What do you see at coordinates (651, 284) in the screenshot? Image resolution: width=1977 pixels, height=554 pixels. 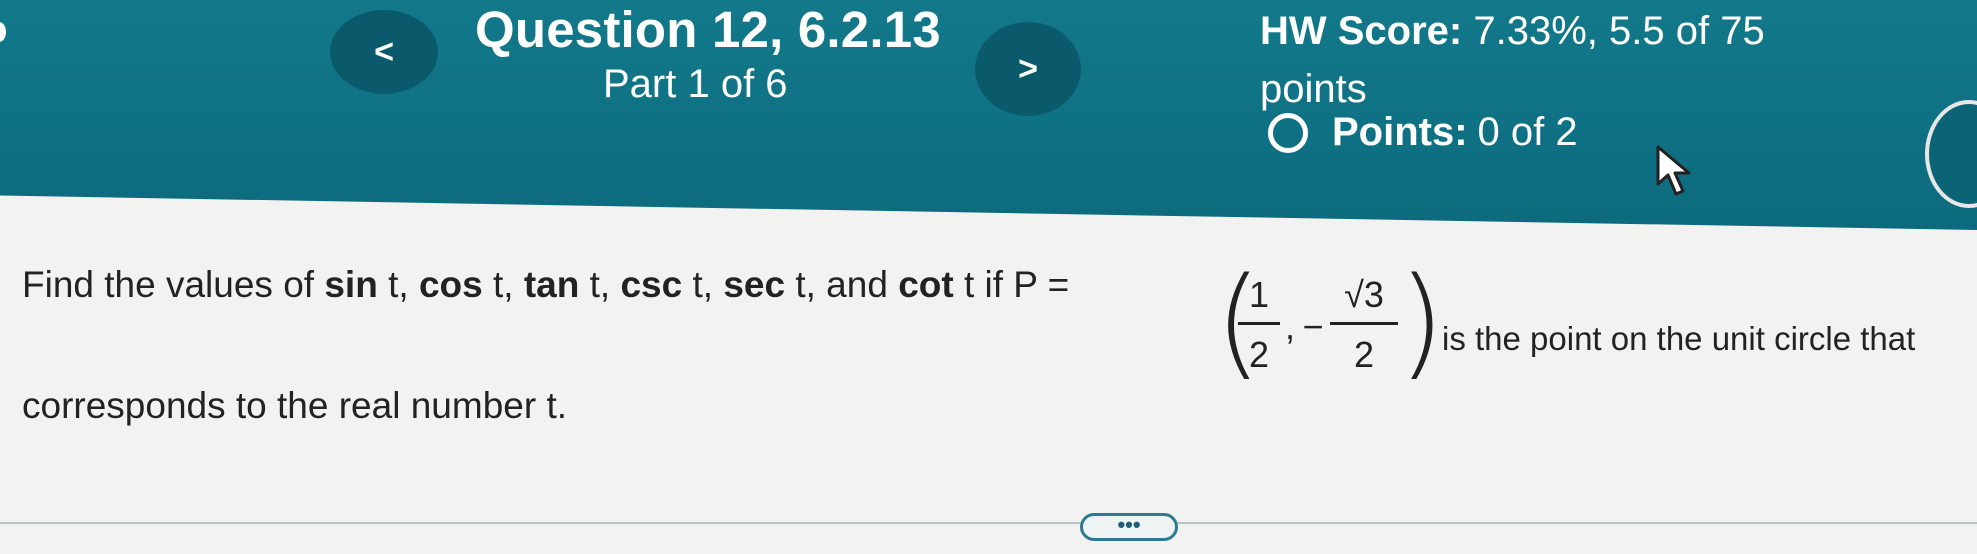 I see `func-csc: csc` at bounding box center [651, 284].